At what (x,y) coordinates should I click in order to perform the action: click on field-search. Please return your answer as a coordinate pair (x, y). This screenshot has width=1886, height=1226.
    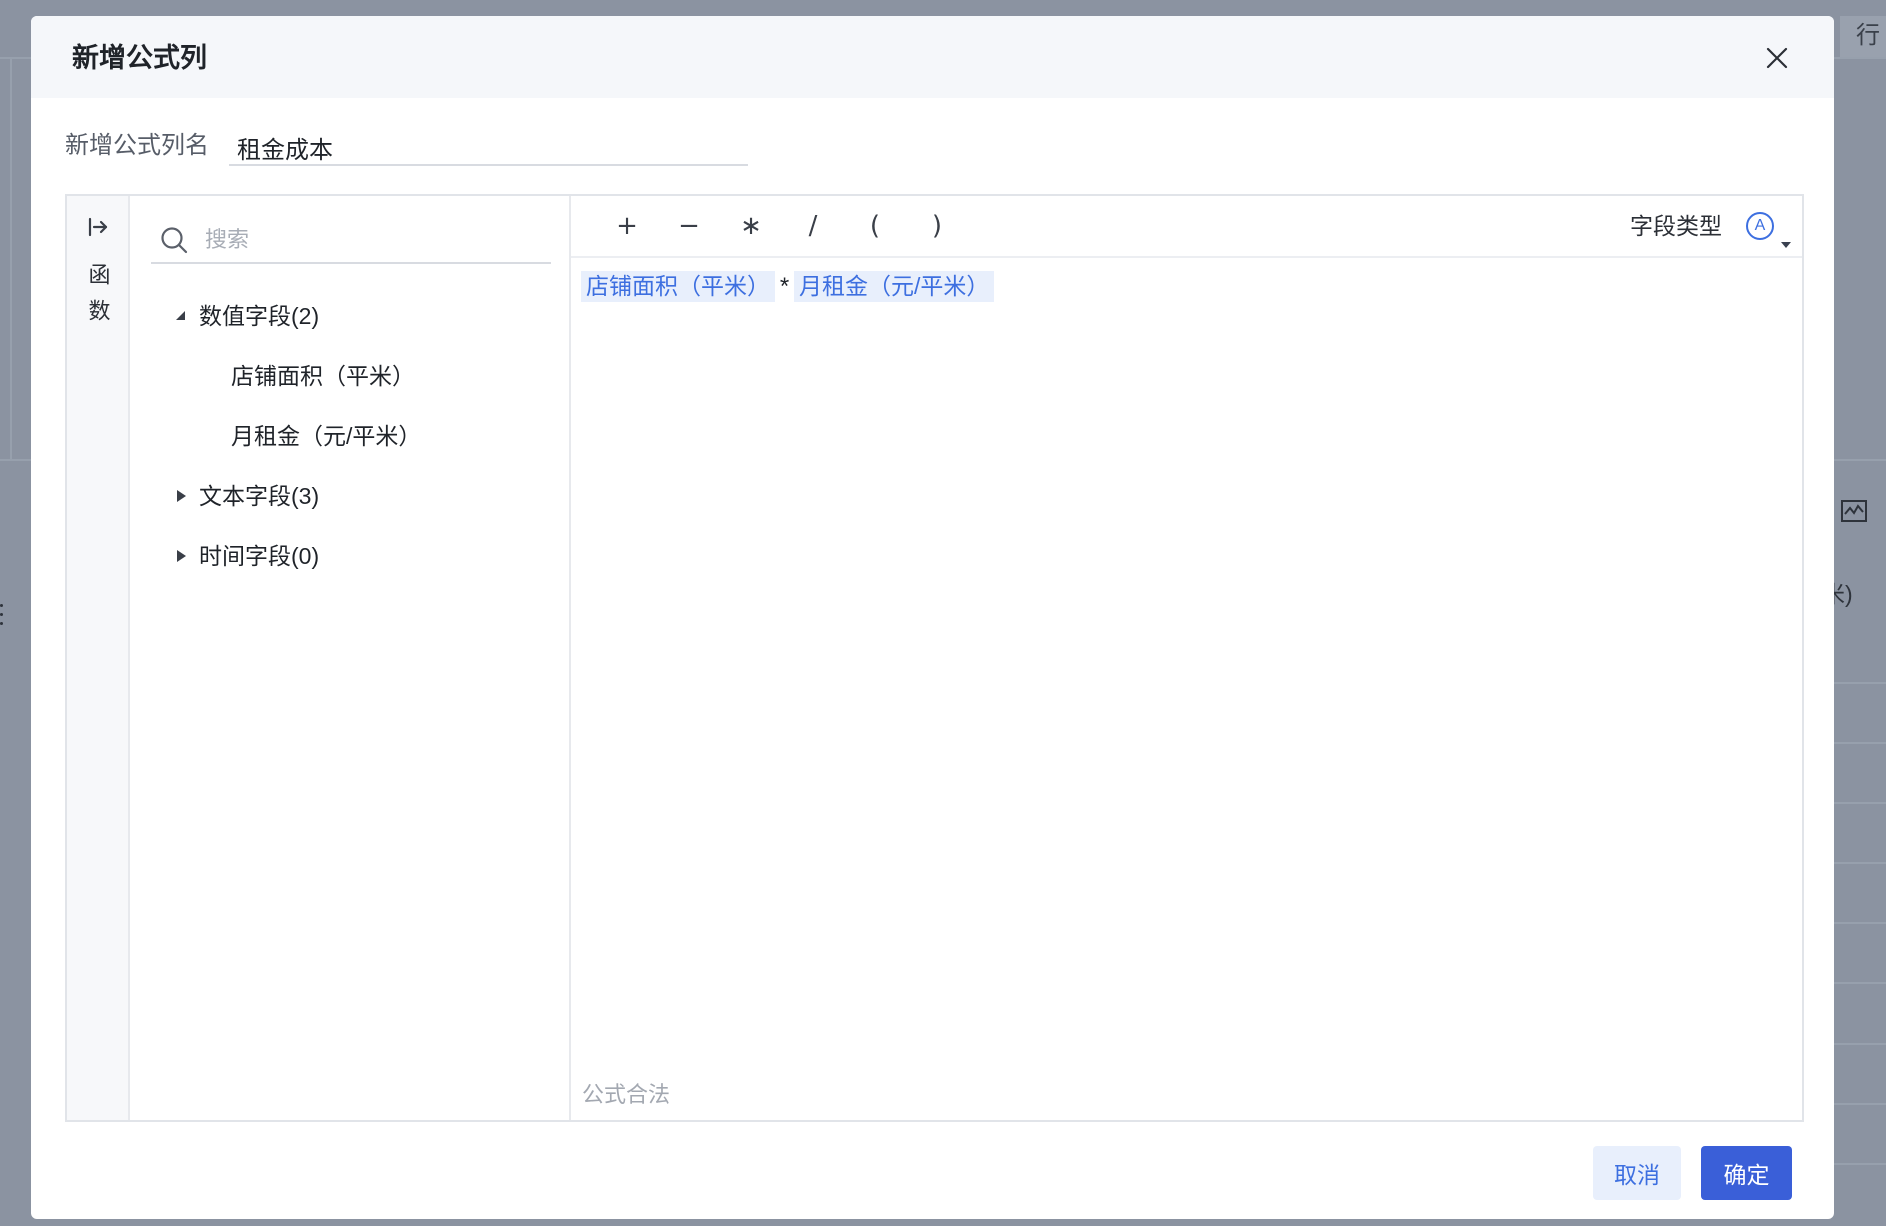
    Looking at the image, I should click on (351, 241).